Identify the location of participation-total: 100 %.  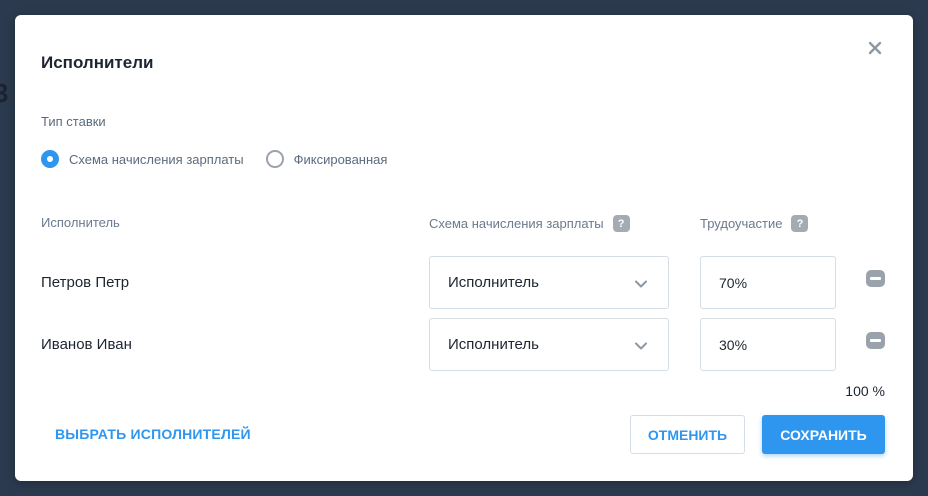
(865, 391).